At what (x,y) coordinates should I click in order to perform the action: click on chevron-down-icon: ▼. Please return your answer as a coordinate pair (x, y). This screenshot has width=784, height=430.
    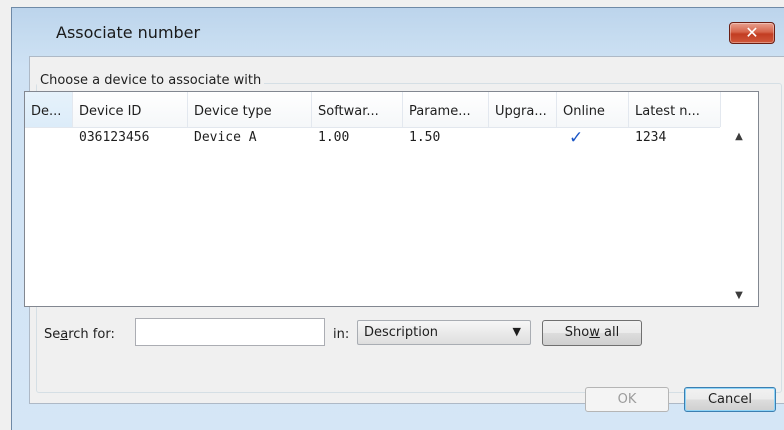
    Looking at the image, I should click on (516, 331).